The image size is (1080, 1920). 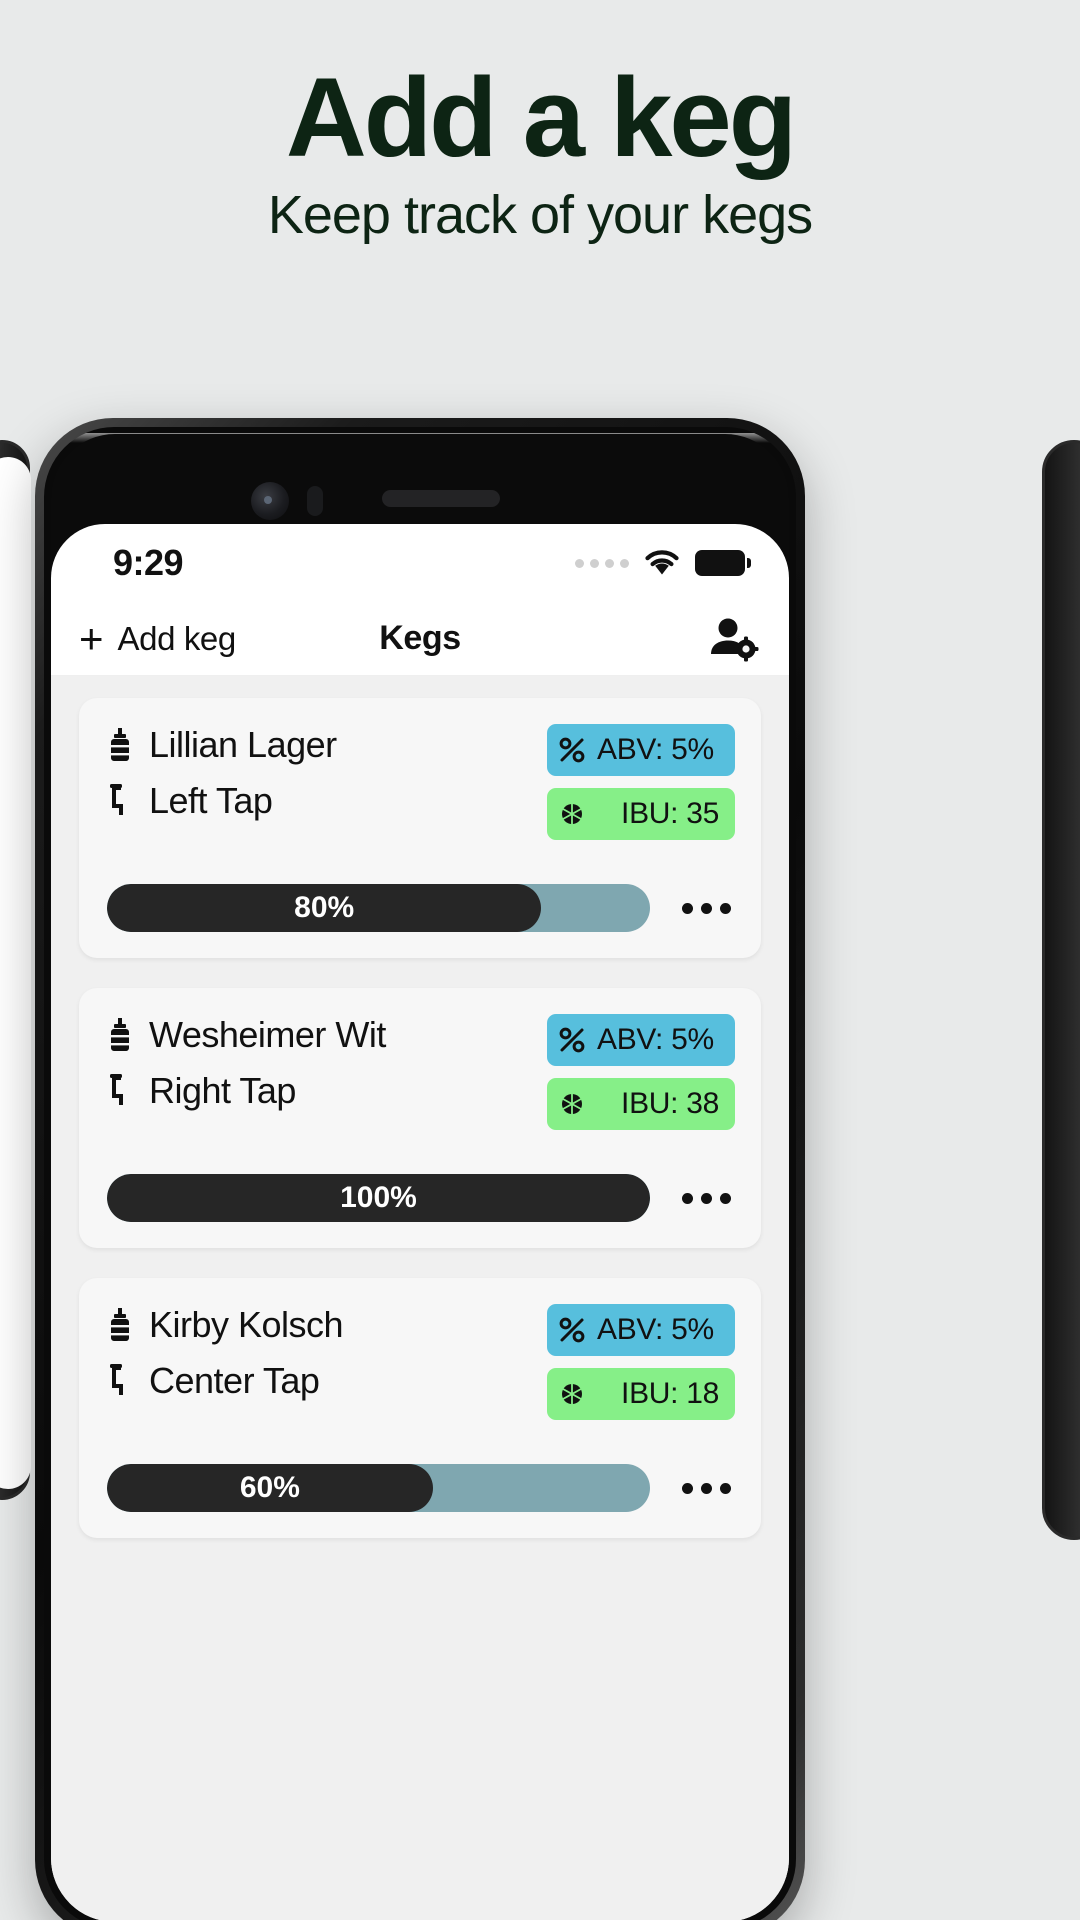 What do you see at coordinates (324, 907) in the screenshot?
I see `keg-fill-label: 80%` at bounding box center [324, 907].